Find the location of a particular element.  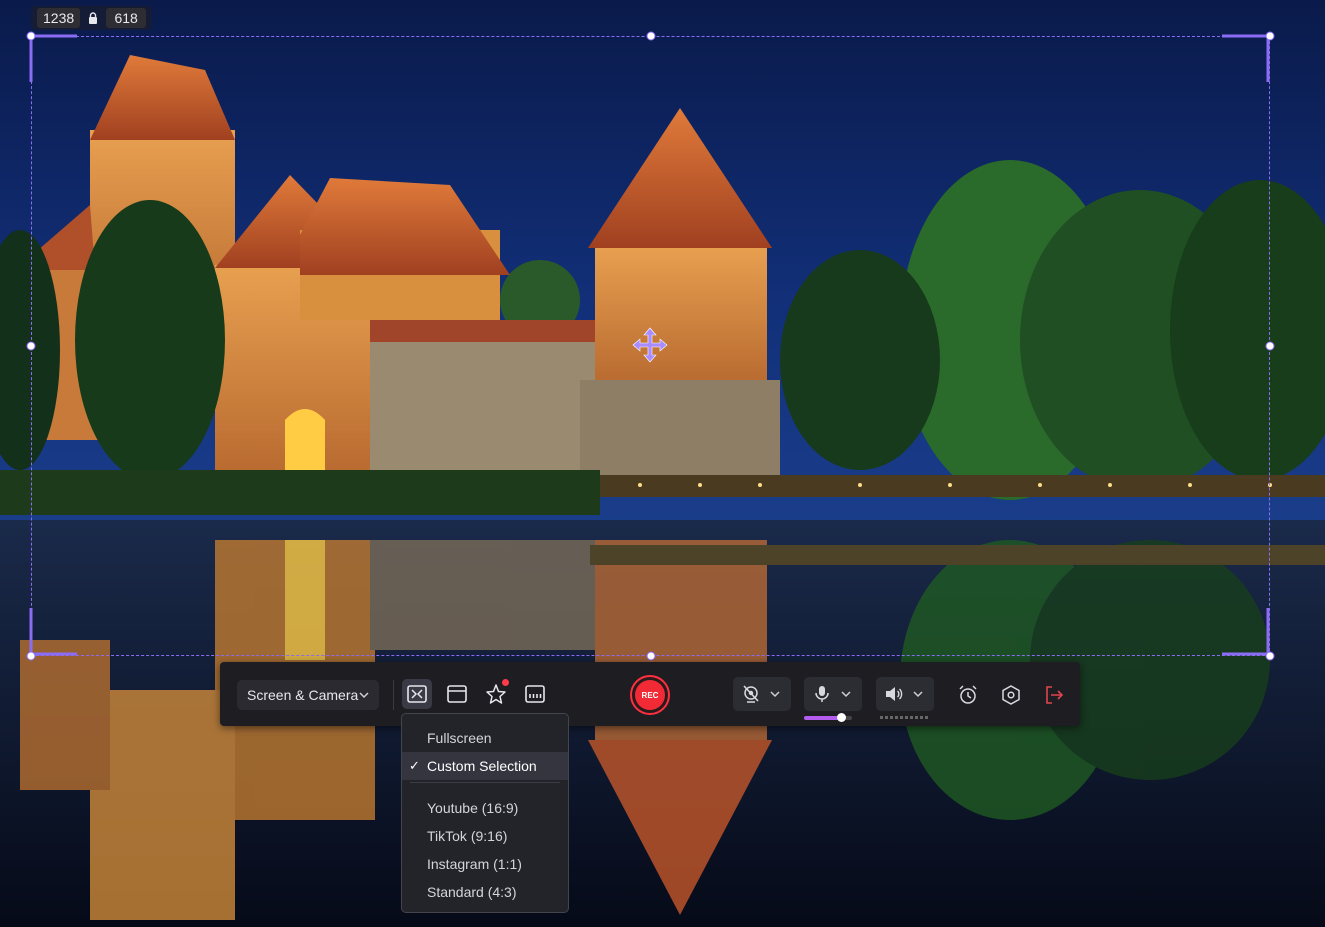

webcam-dropdown is located at coordinates (762, 694).